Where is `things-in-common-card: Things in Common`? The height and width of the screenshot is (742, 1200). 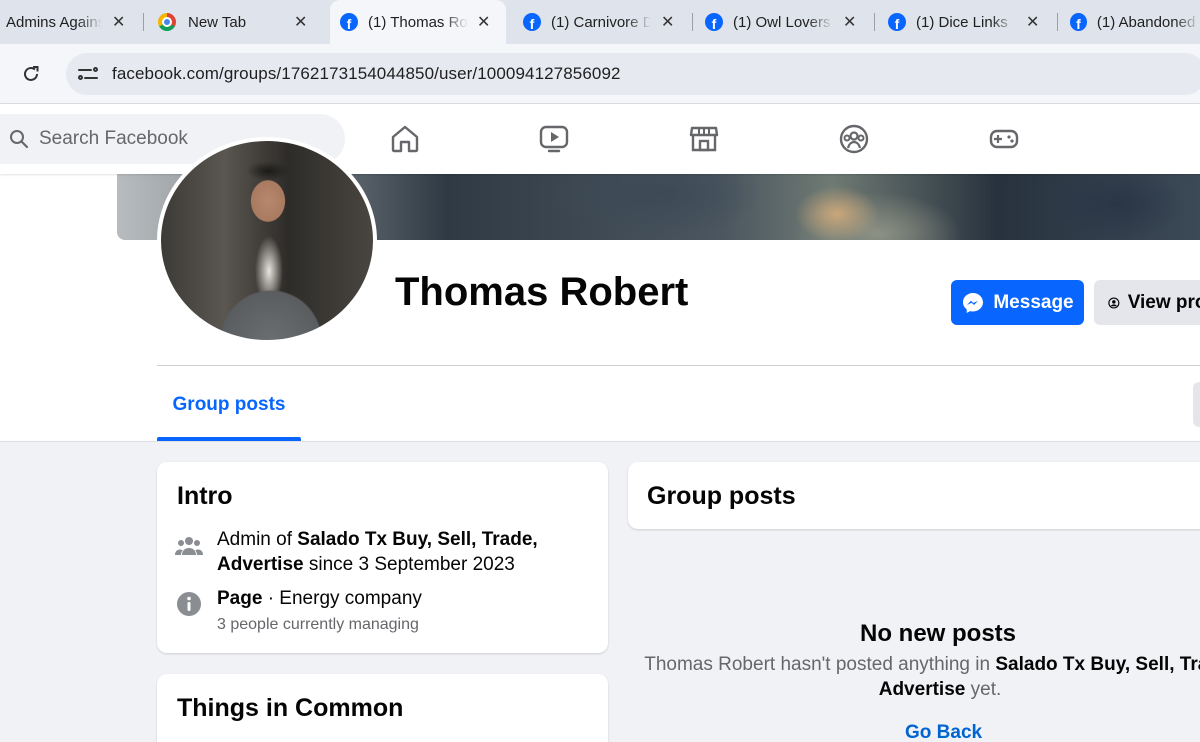 things-in-common-card: Things in Common is located at coordinates (382, 708).